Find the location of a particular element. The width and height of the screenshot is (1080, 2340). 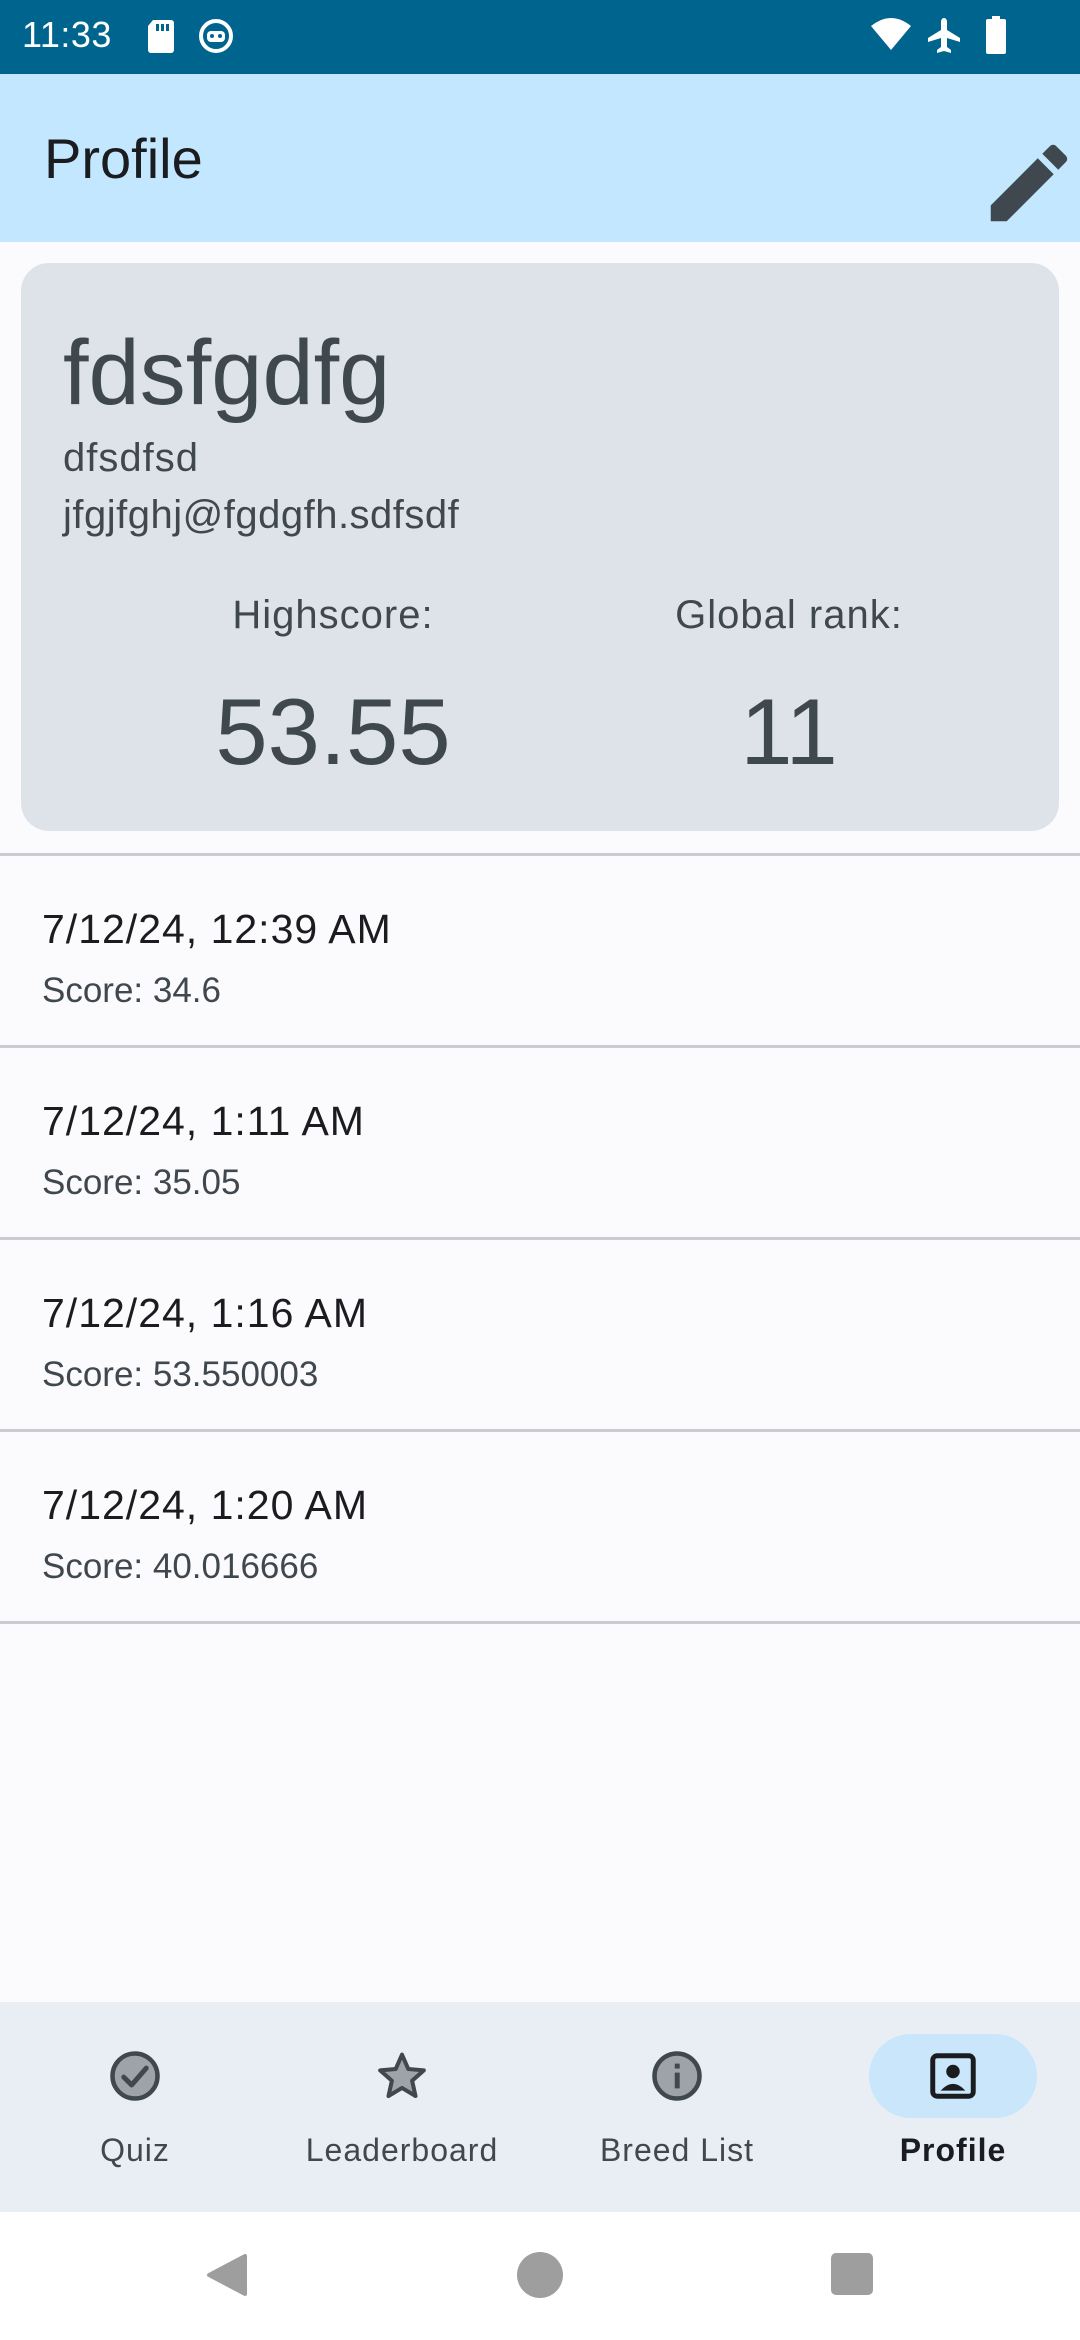

history-list-item: 7/12/24, 1:20 AM Score: 40.016666 is located at coordinates (540, 1527).